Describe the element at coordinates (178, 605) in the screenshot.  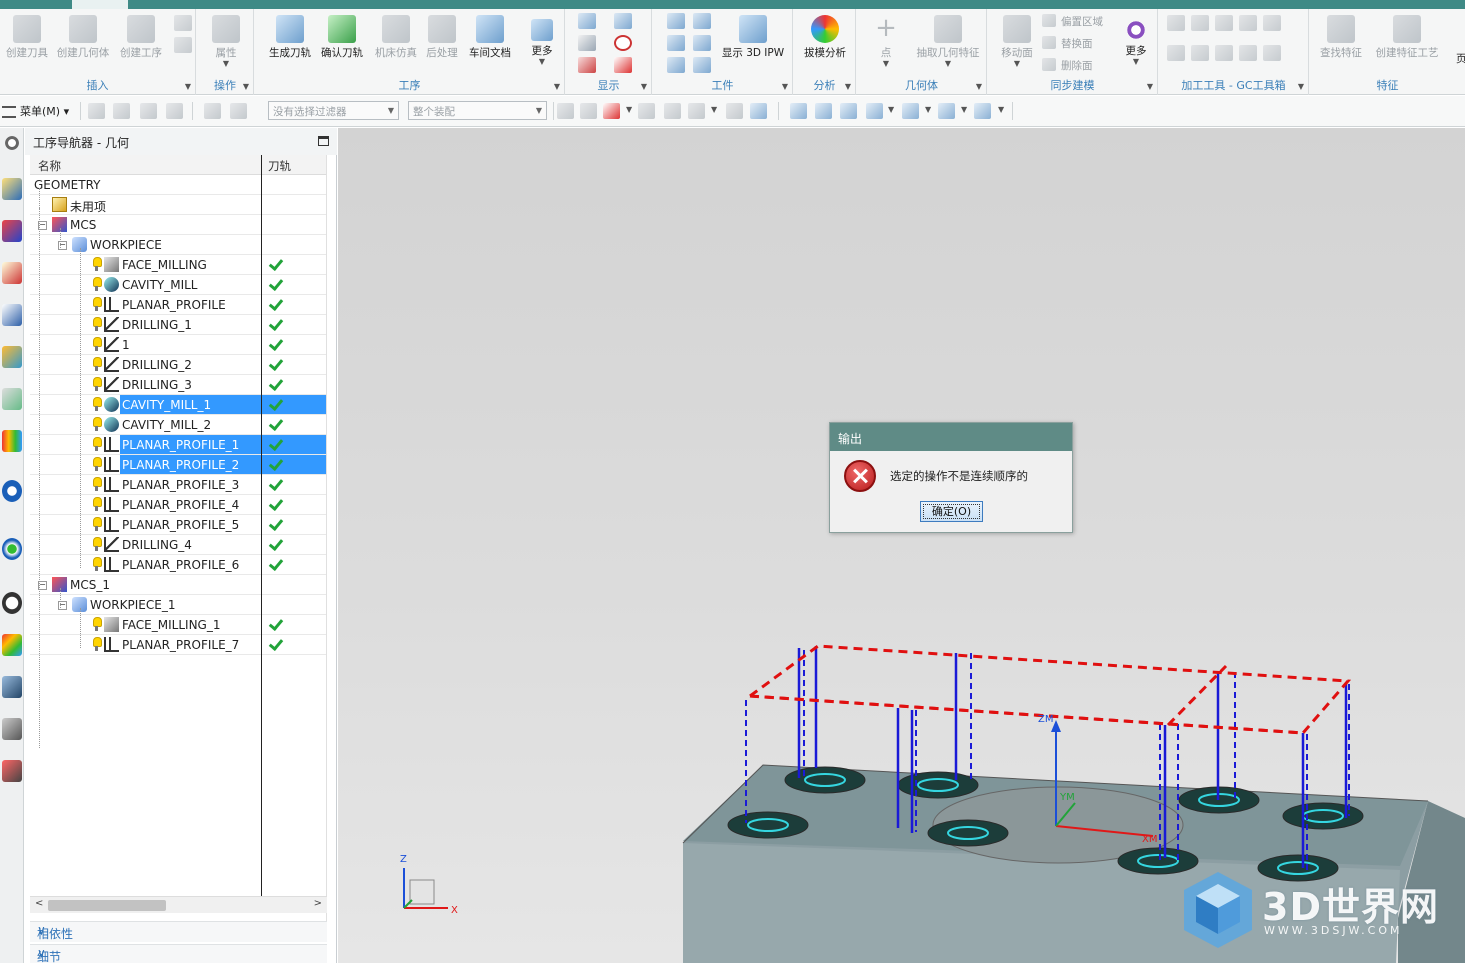
I see `tree-row: − WORKPIECE_1` at that location.